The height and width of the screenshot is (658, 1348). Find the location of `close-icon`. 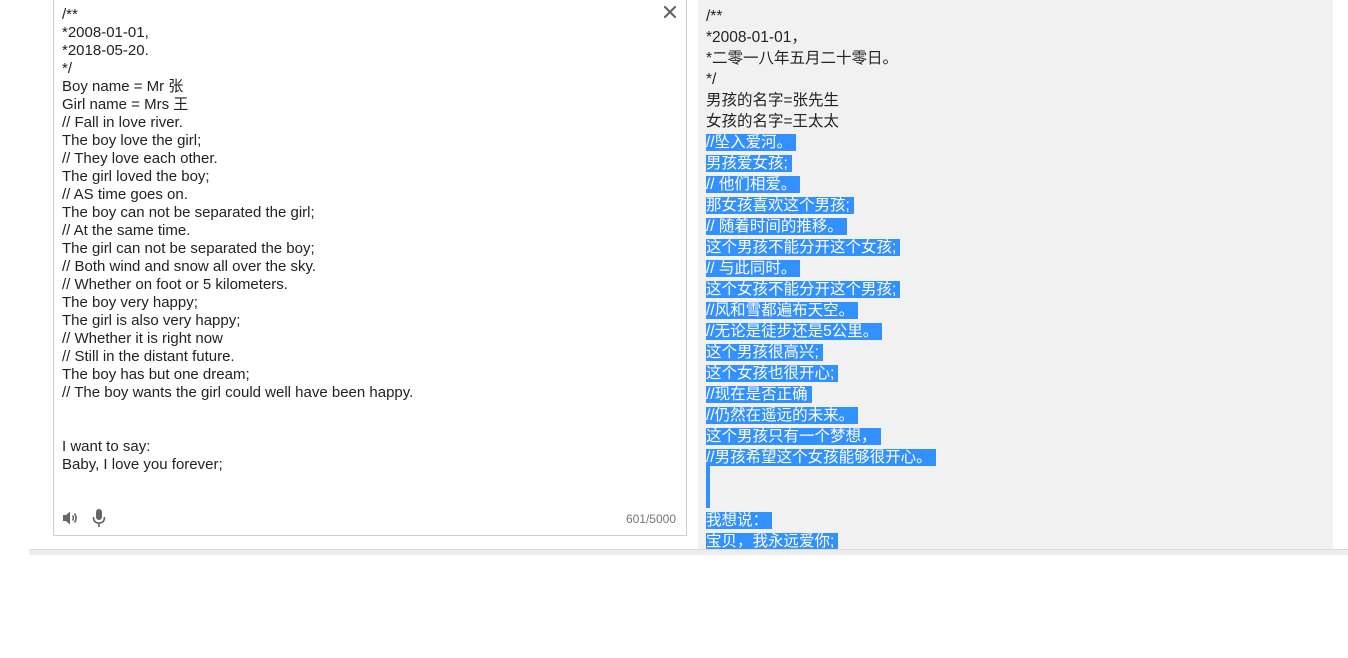

close-icon is located at coordinates (670, 12).